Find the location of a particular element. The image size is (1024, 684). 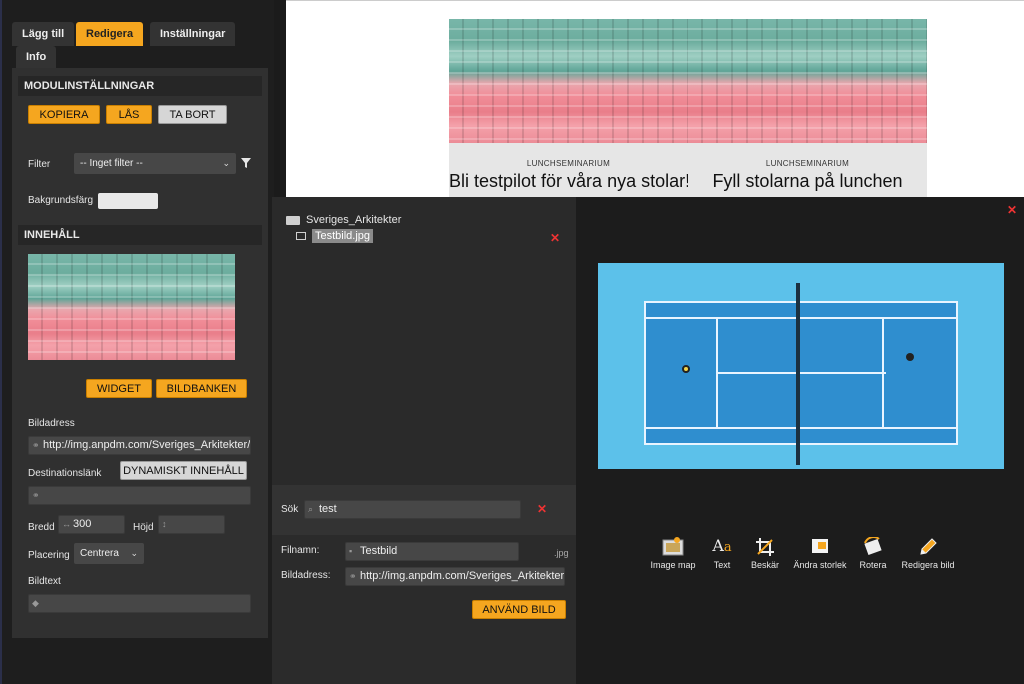

close-modal-icon: ✕ is located at coordinates (1012, 210).